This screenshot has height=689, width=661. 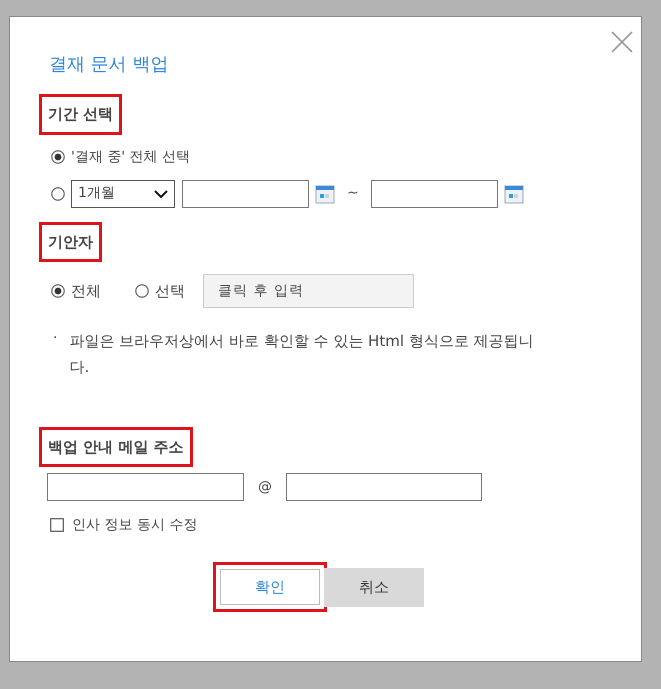 I want to click on at-sign: @, so click(x=265, y=487).